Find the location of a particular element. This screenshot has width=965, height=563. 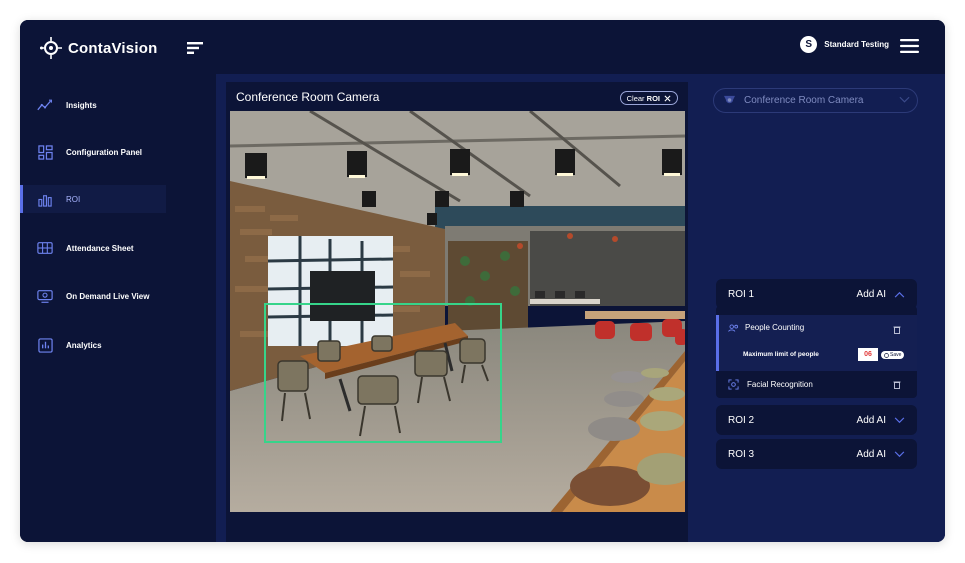

roi-row-1: ROI 1 Add AI is located at coordinates (816, 294).